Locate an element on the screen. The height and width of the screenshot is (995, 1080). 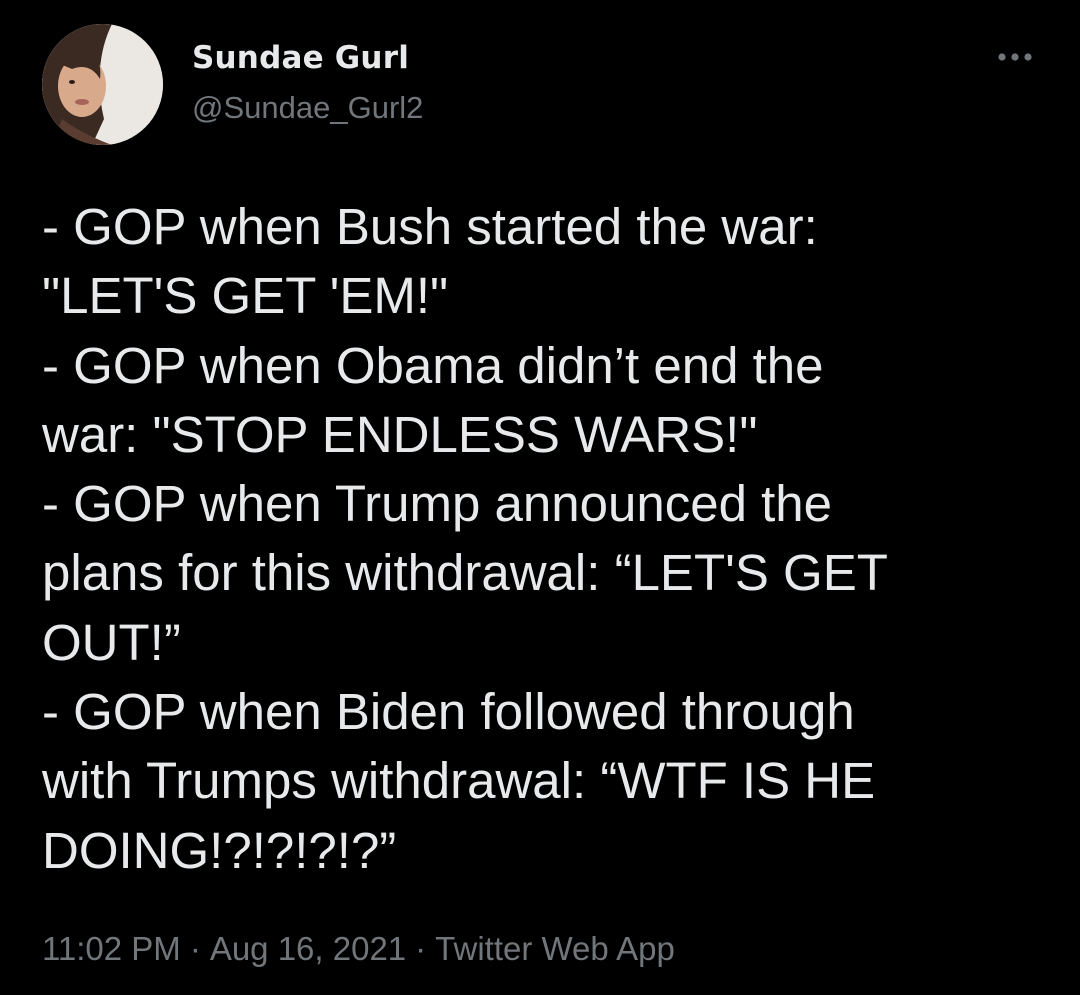
tweet-text-line: - GOP when Biden followed through is located at coordinates (448, 712).